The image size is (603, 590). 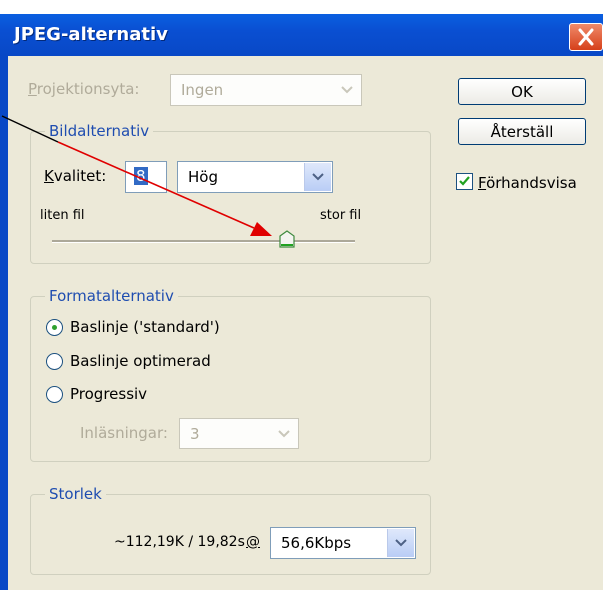 I want to click on arrowhead-icon, so click(x=261, y=229).